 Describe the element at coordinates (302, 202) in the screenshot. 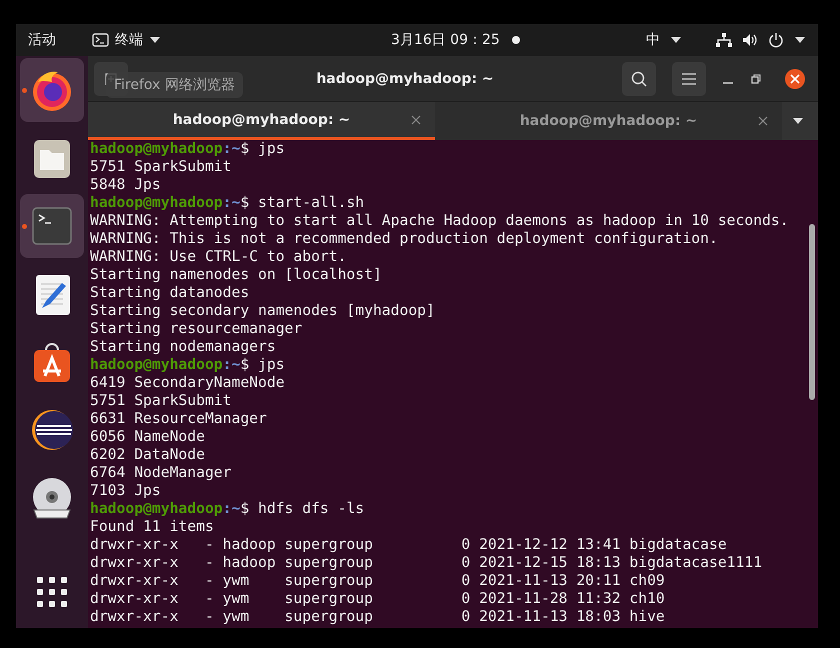

I see `command-text: $ start-all.sh` at that location.